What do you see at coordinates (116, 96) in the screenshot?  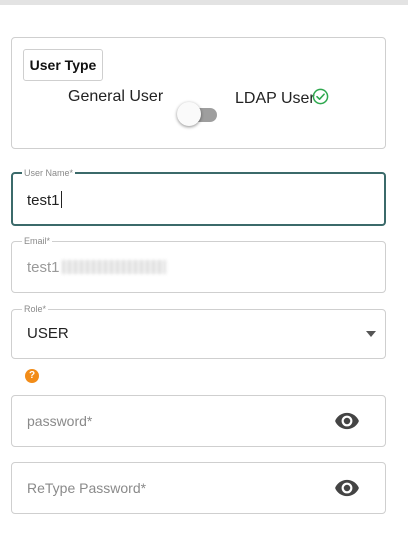 I see `general-user-label: General User` at bounding box center [116, 96].